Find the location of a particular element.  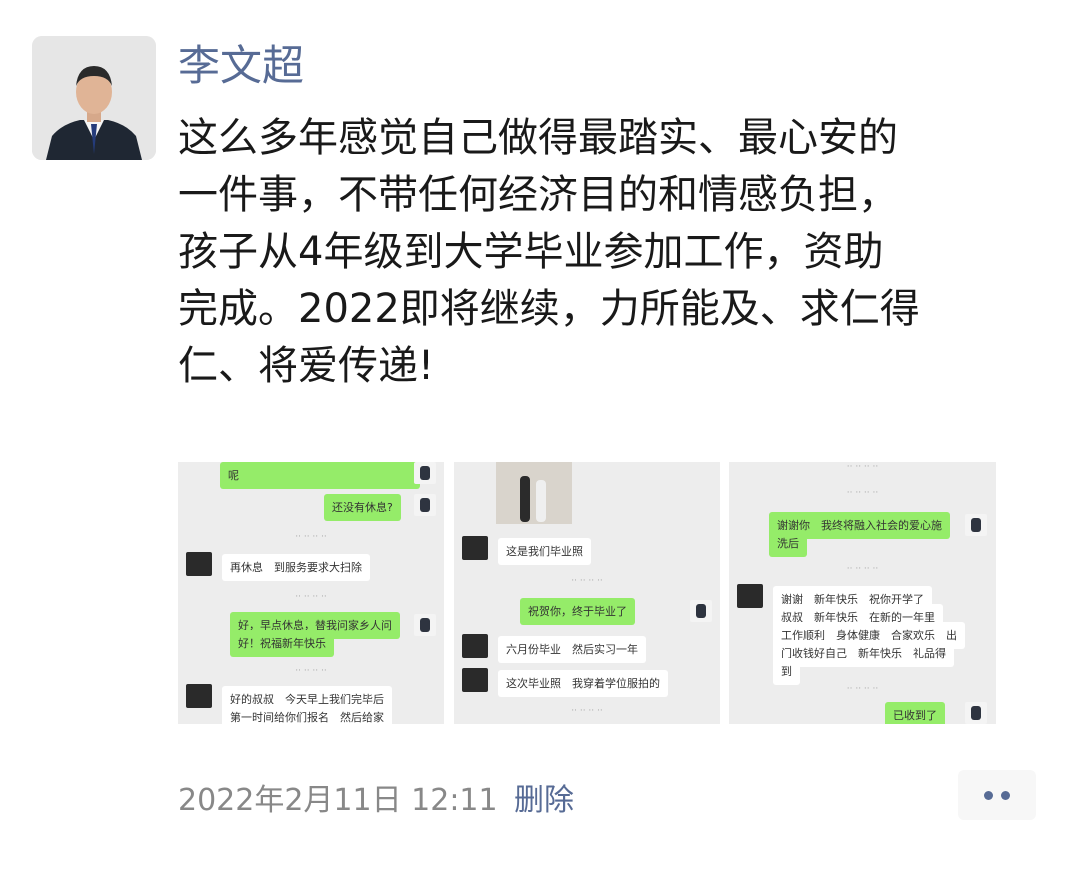

post-text-line: 完成。2022即将继续，力所能及、求仁得 is located at coordinates (549, 309).